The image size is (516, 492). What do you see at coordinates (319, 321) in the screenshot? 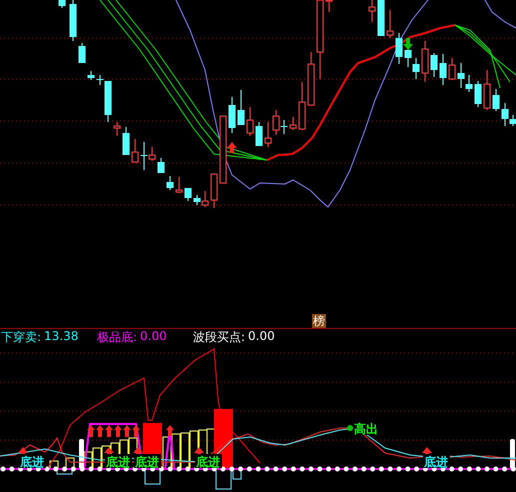
I see `ranking-badge: 榜` at bounding box center [319, 321].